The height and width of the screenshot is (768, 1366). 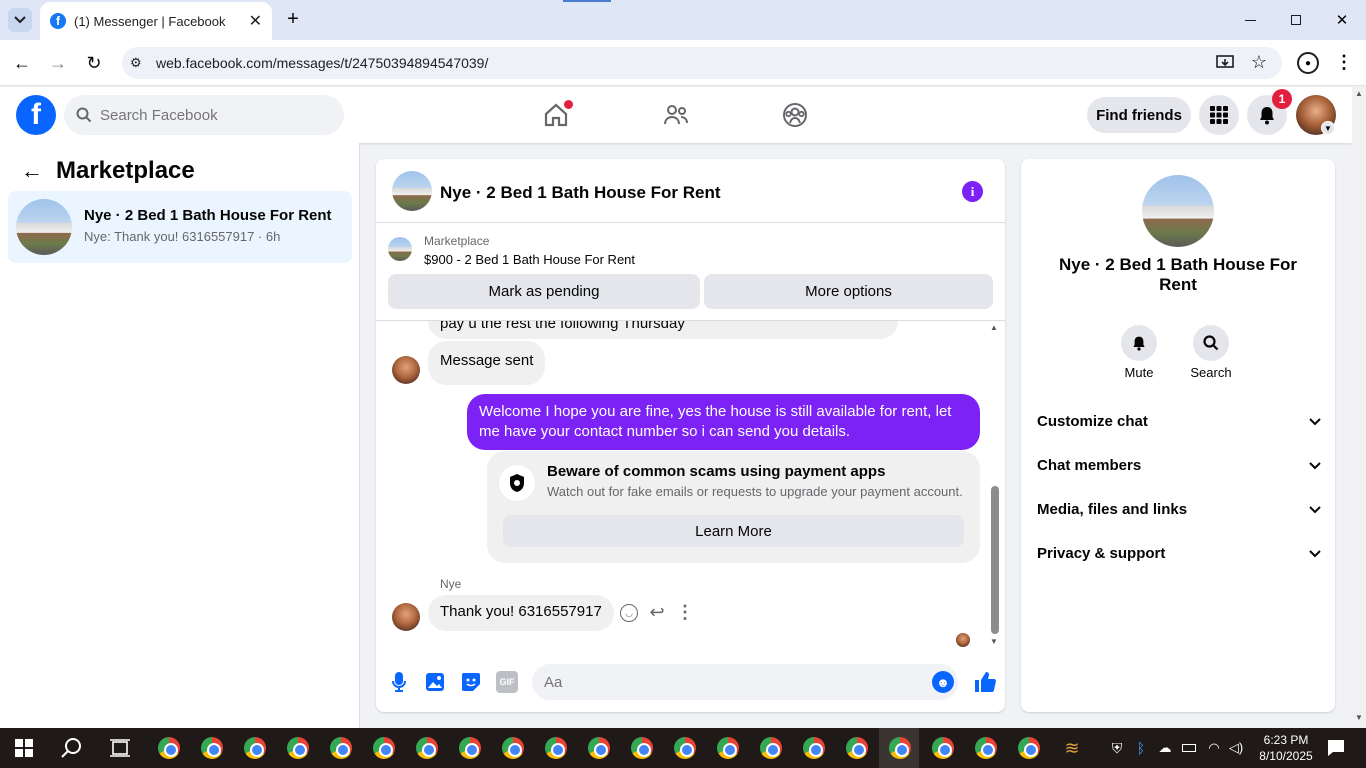 What do you see at coordinates (1189, 748) in the screenshot?
I see `battery-tray-icon` at bounding box center [1189, 748].